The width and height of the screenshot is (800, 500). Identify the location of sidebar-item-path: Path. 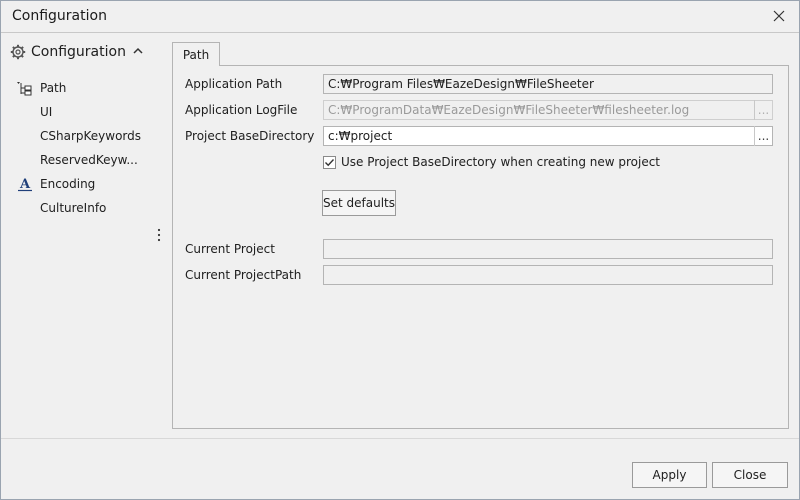
(85, 88).